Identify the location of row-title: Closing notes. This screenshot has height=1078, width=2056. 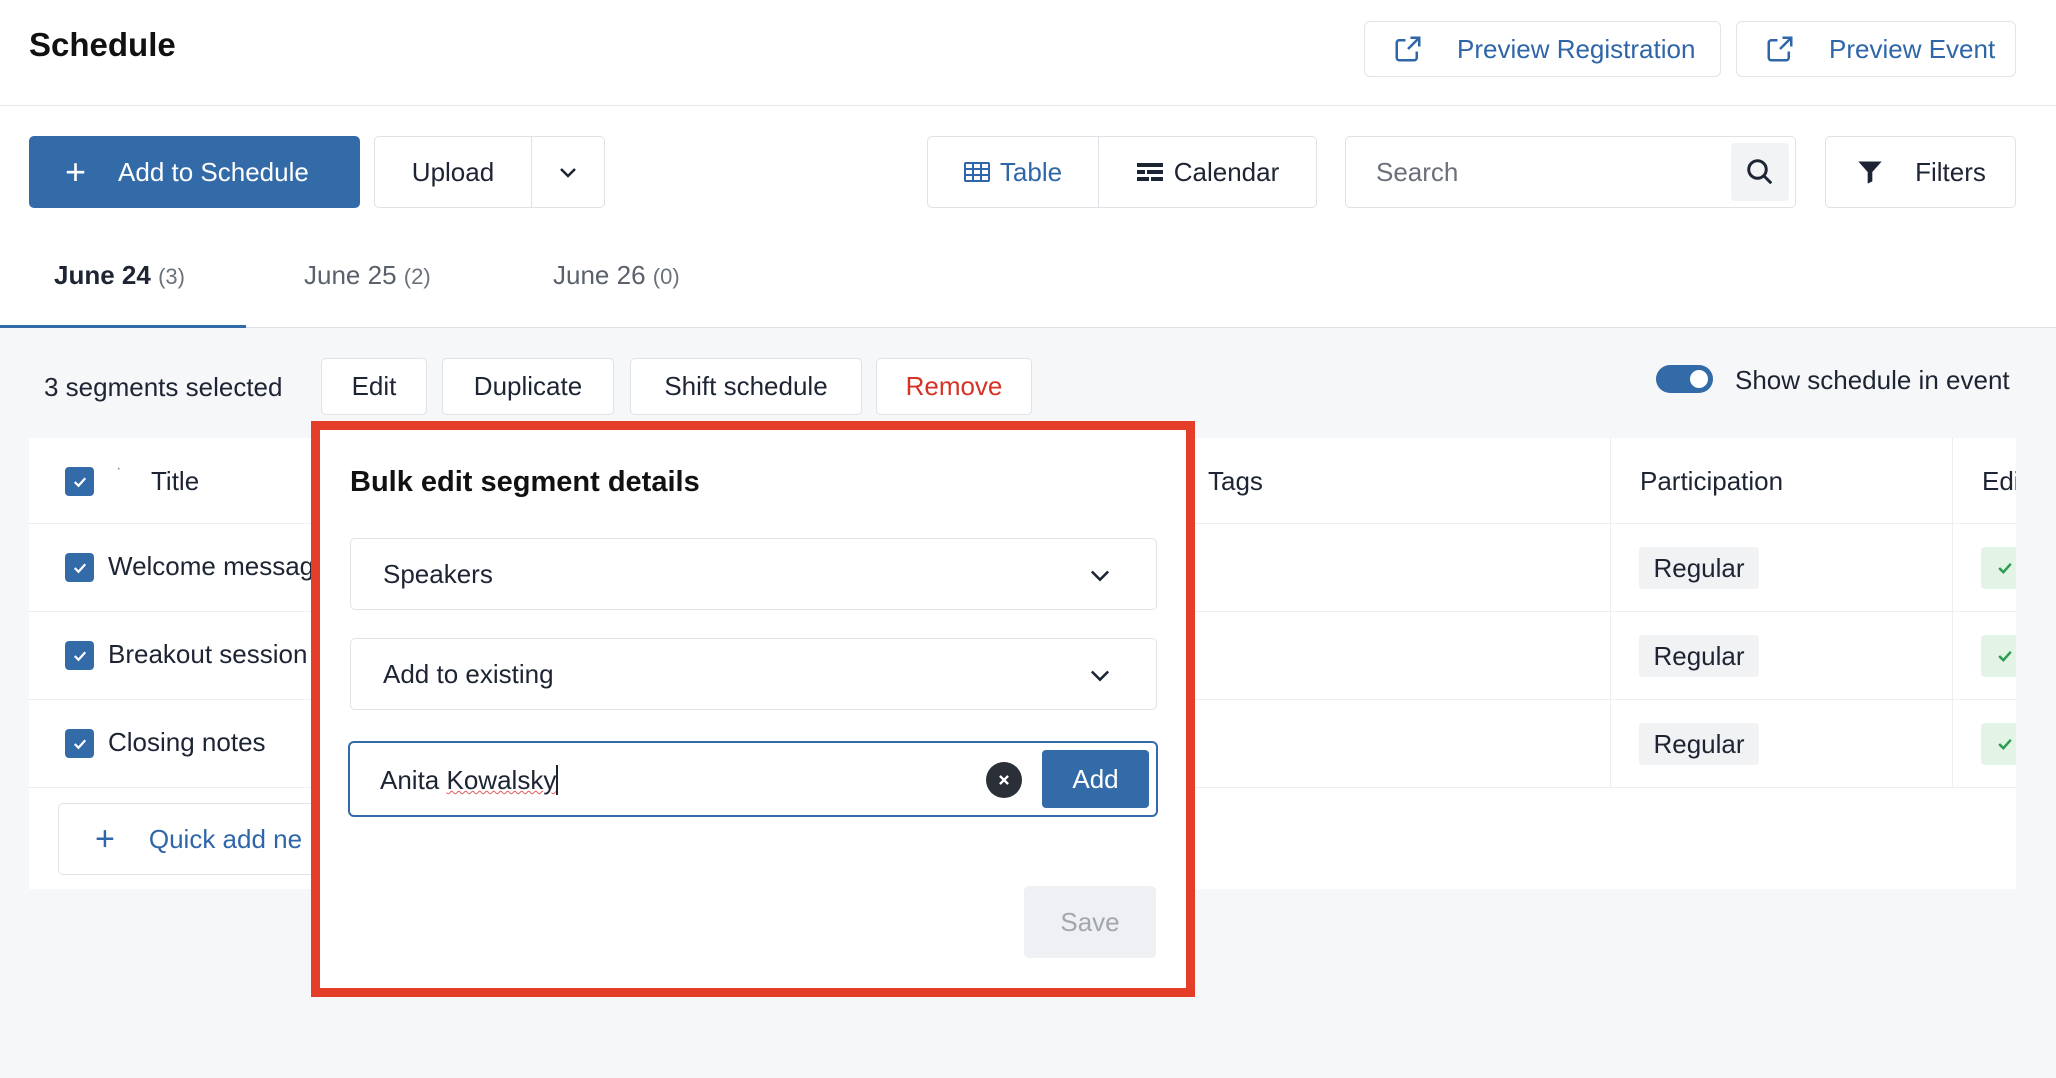
(187, 742).